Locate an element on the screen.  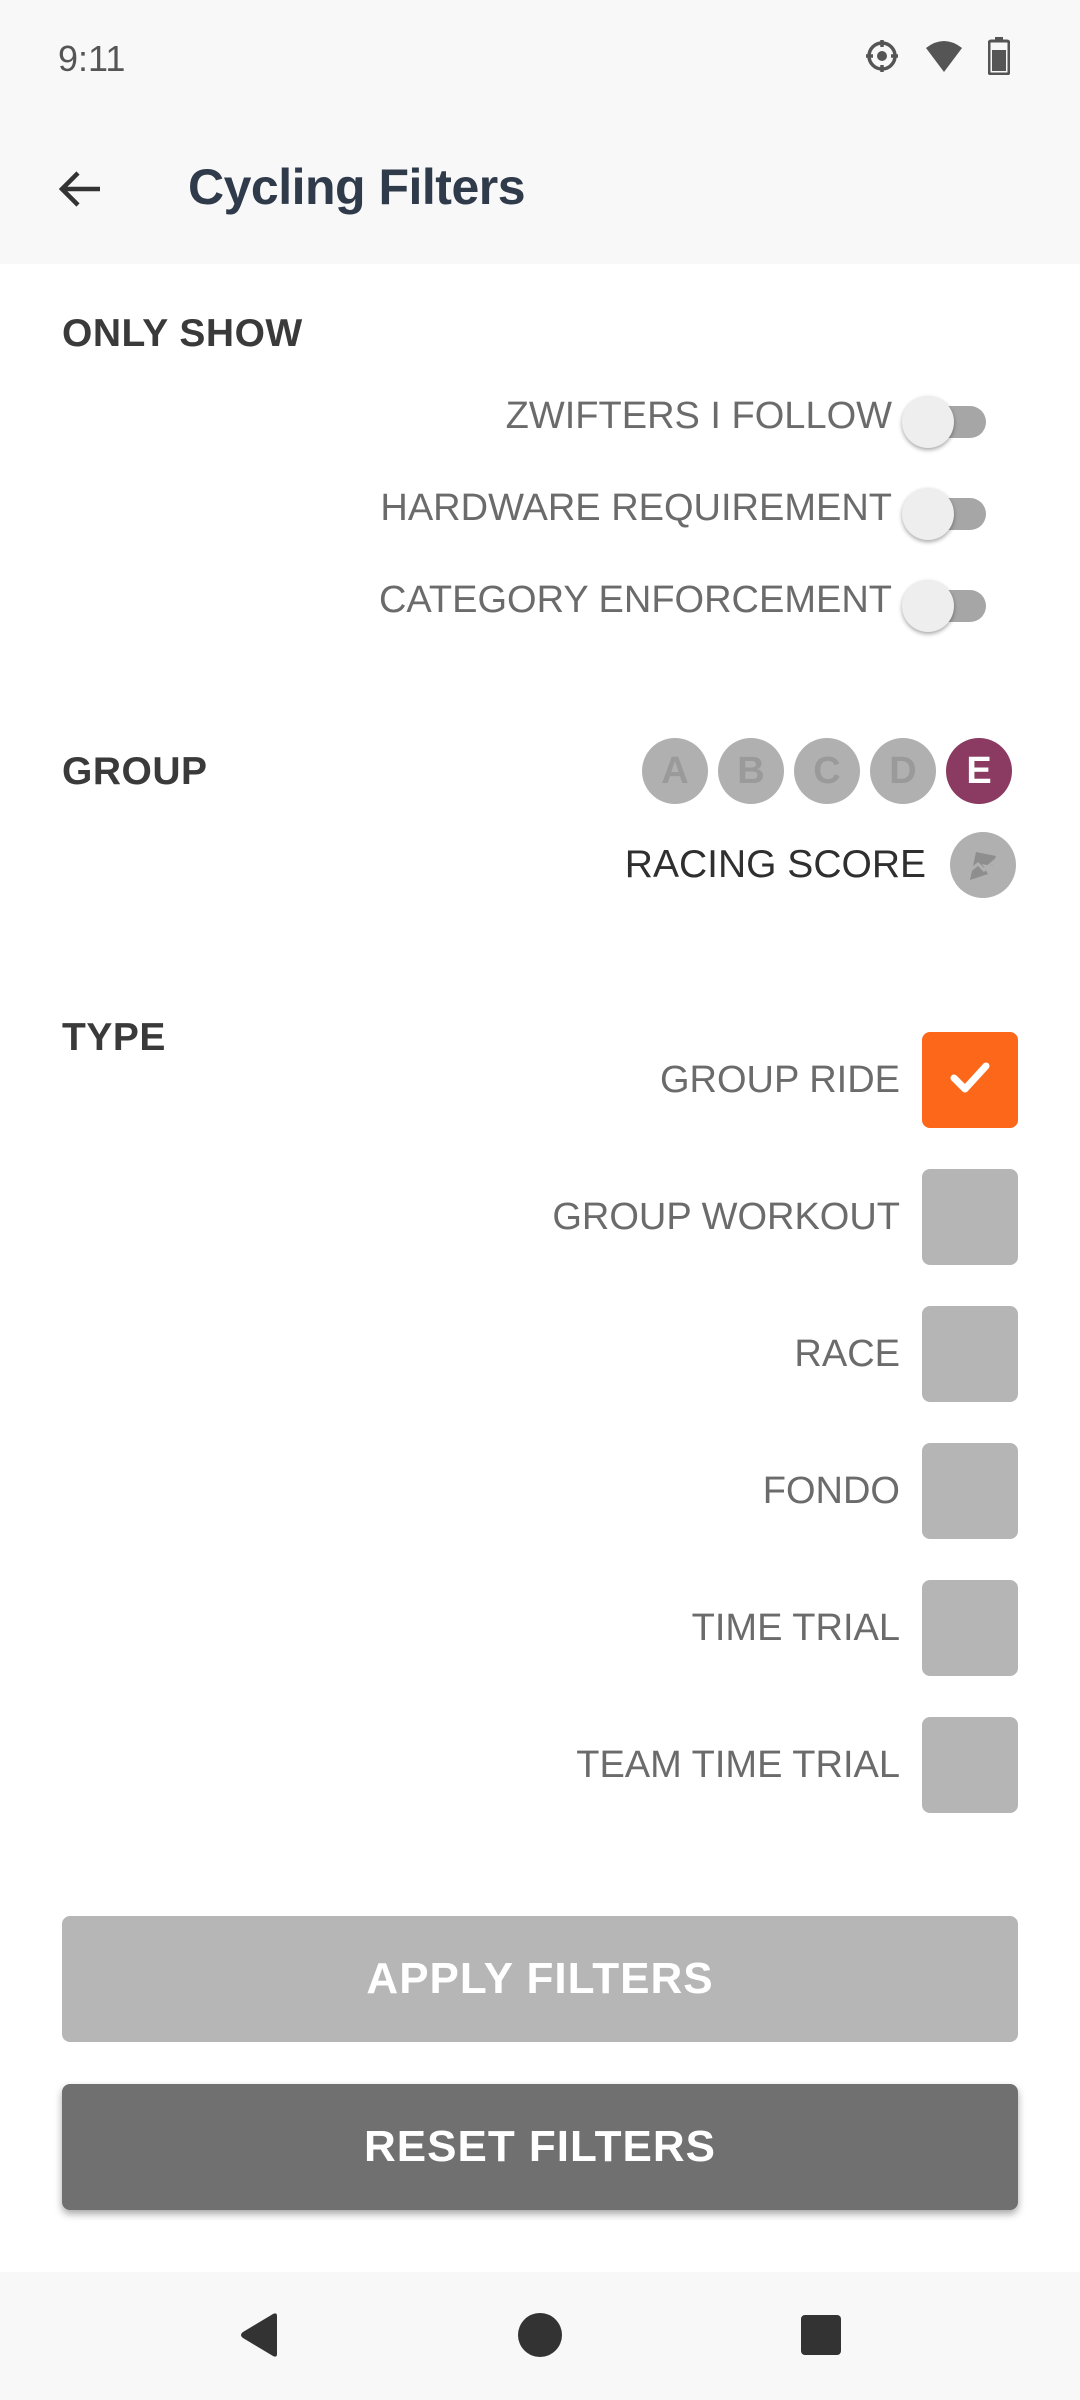
wifi-icon is located at coordinates (944, 58).